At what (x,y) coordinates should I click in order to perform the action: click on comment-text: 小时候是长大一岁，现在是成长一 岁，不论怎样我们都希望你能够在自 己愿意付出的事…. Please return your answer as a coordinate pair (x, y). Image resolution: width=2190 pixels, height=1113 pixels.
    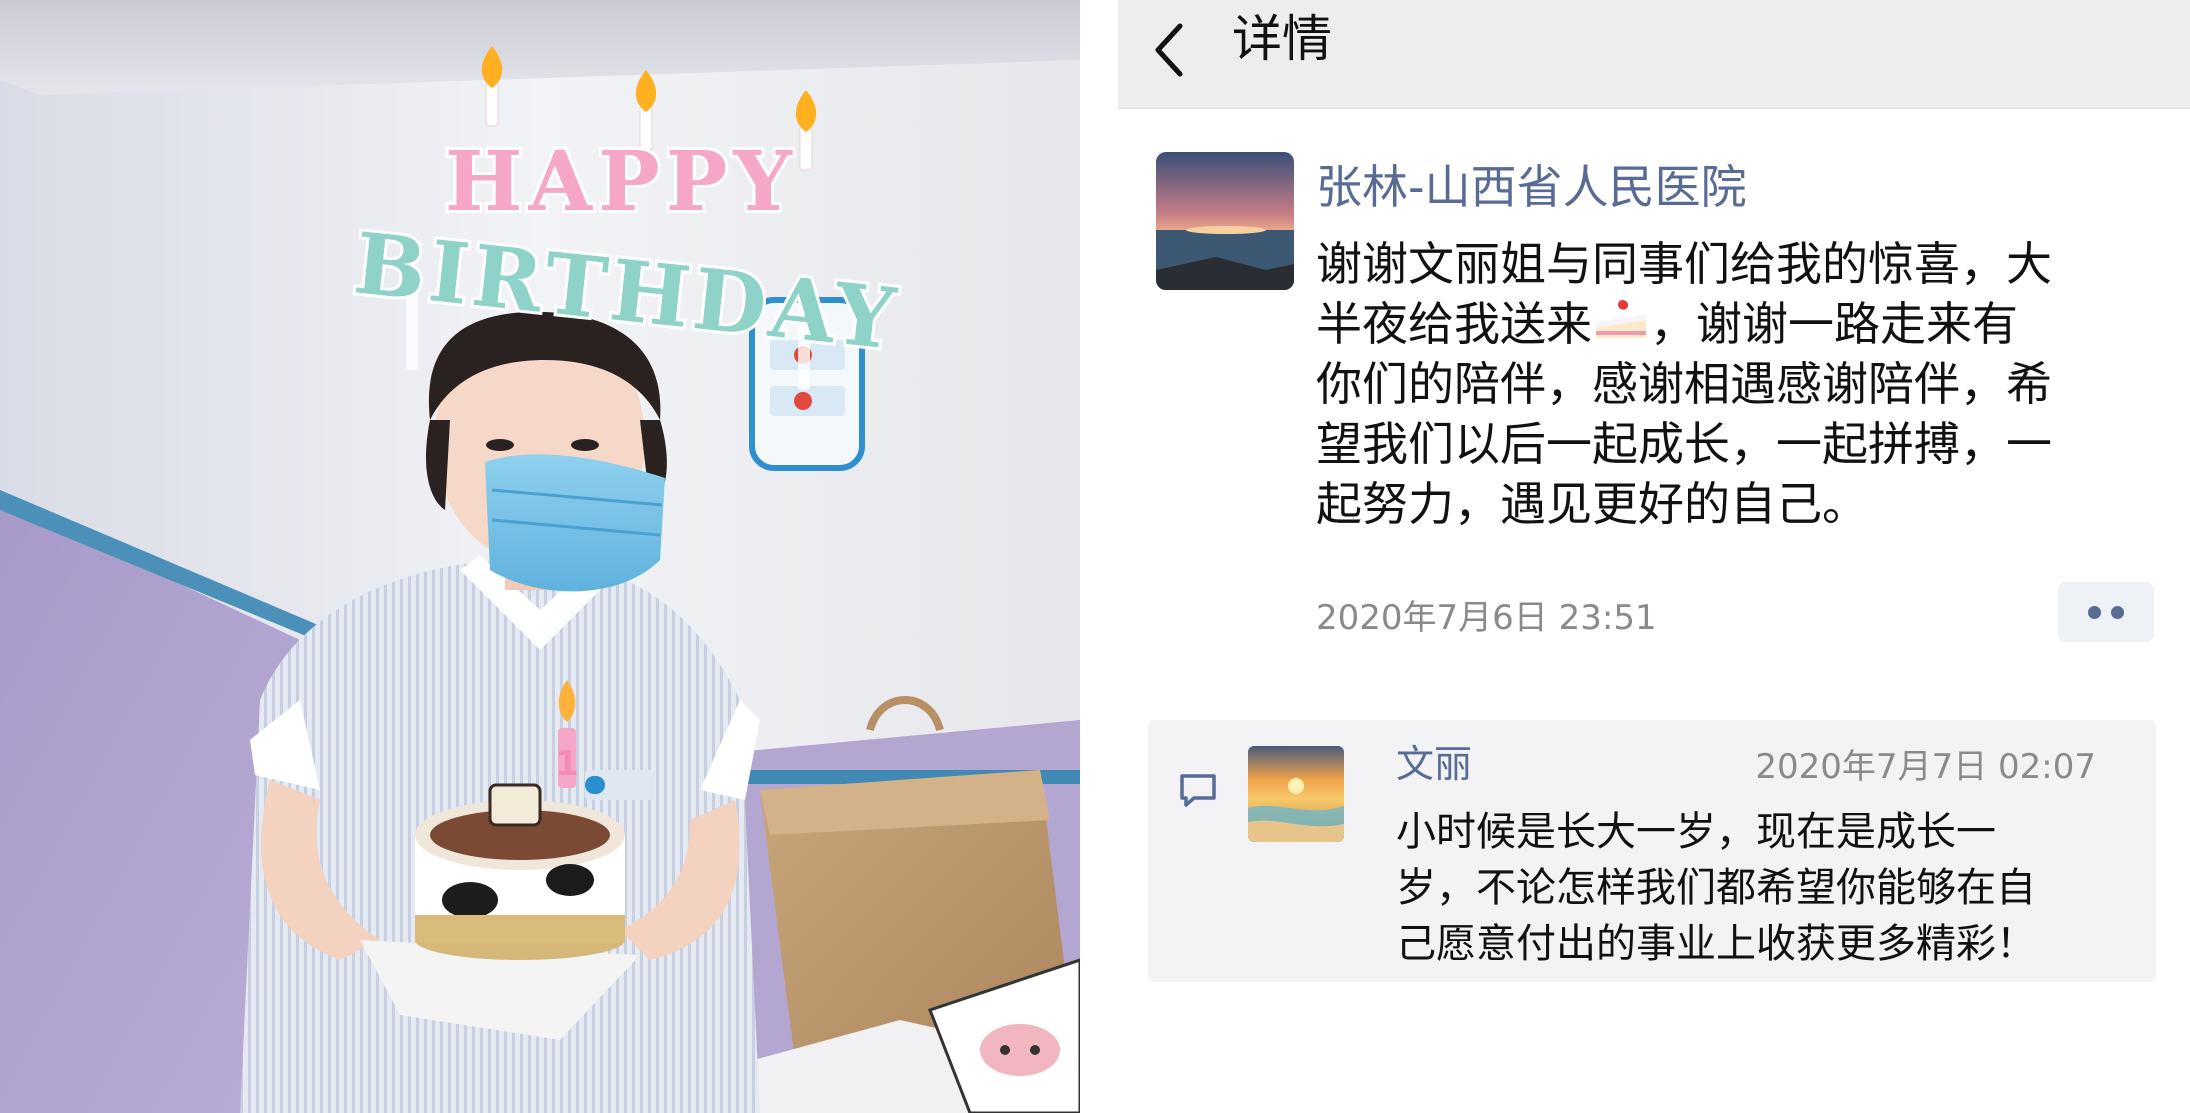
    Looking at the image, I should click on (1761, 888).